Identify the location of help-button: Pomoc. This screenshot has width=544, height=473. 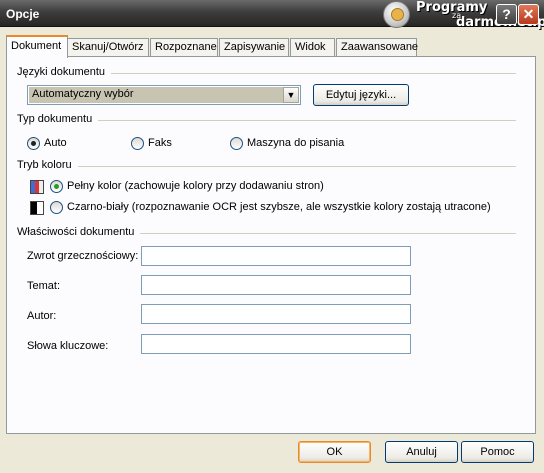
(497, 452).